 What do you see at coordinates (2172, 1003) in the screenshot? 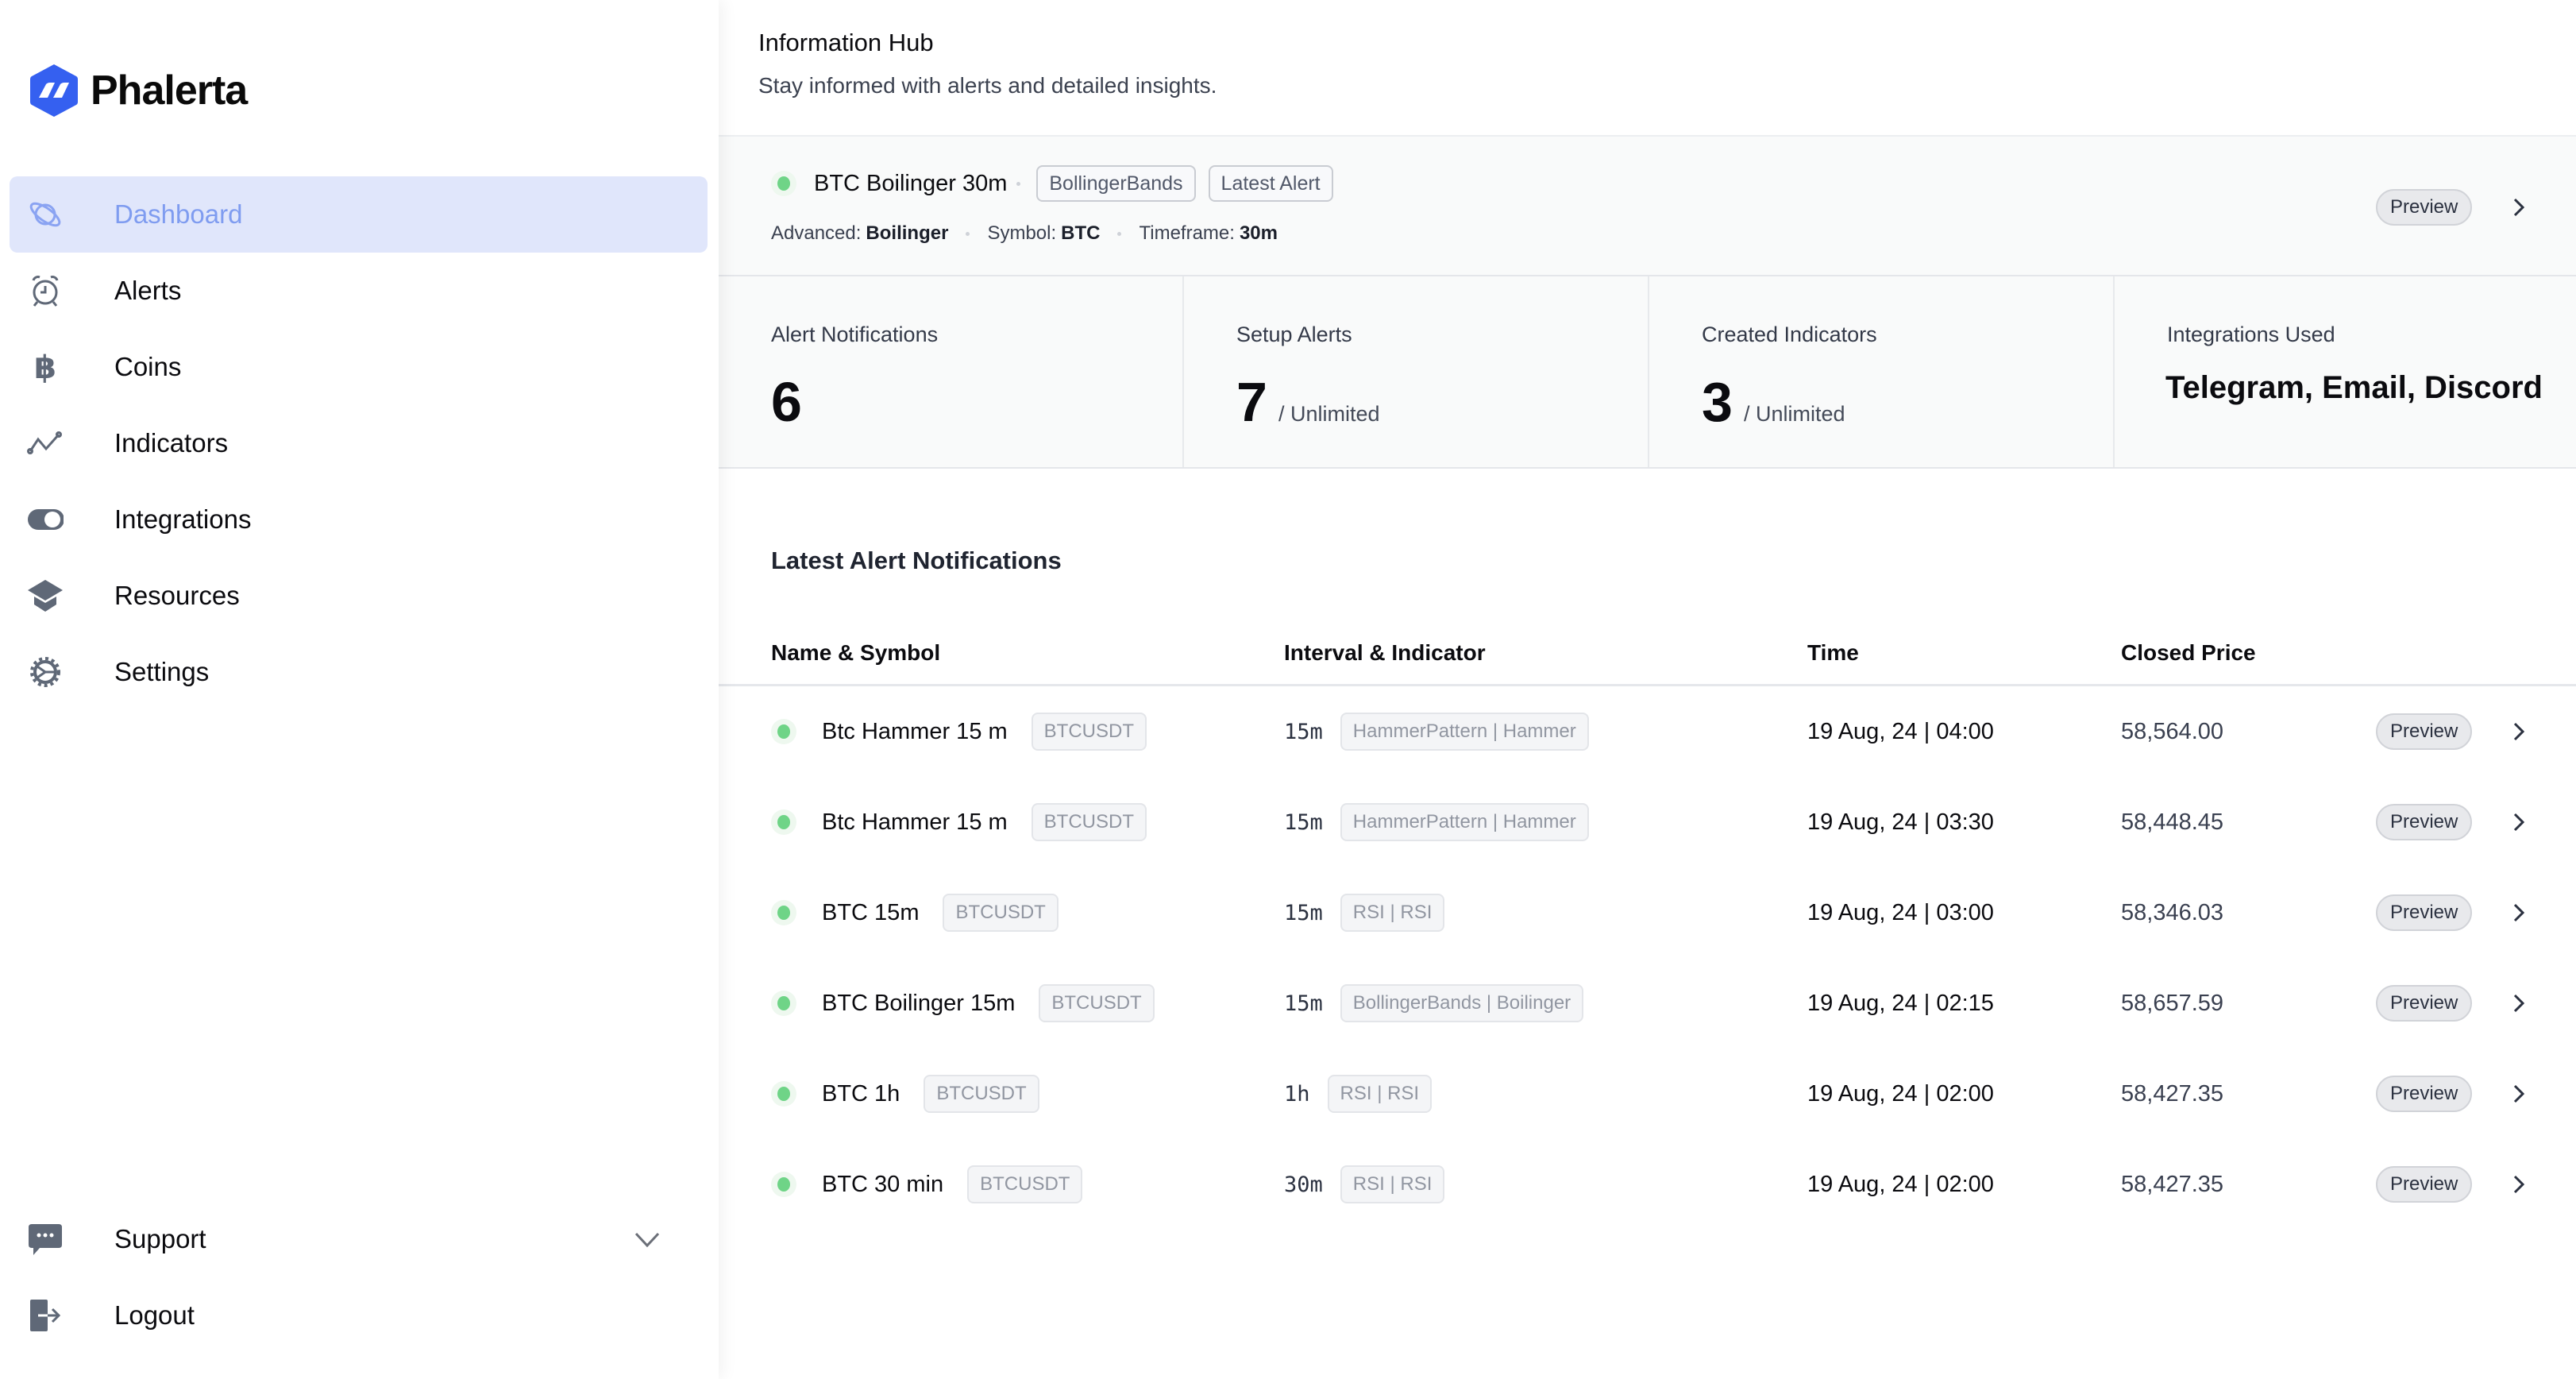
I see `closed-price: 58,657.59` at bounding box center [2172, 1003].